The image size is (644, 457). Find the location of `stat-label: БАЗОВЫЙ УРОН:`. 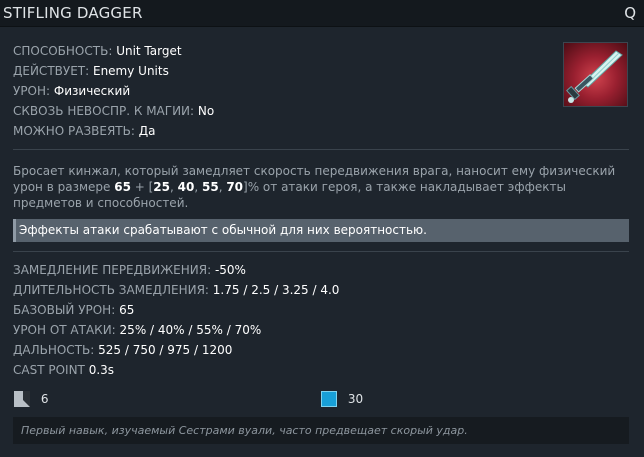

stat-label: БАЗОВЫЙ УРОН: is located at coordinates (64, 310).